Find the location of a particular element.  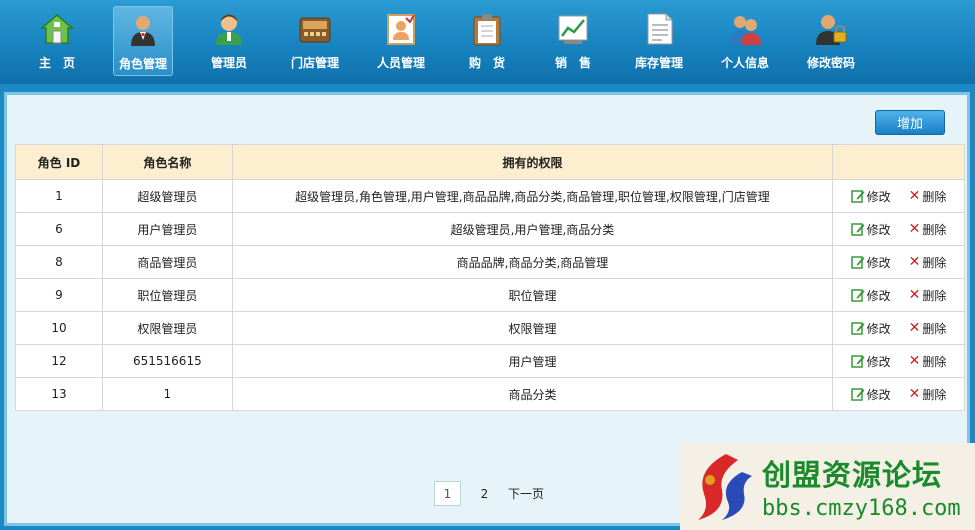

role-name-cell: 1 is located at coordinates (167, 394).